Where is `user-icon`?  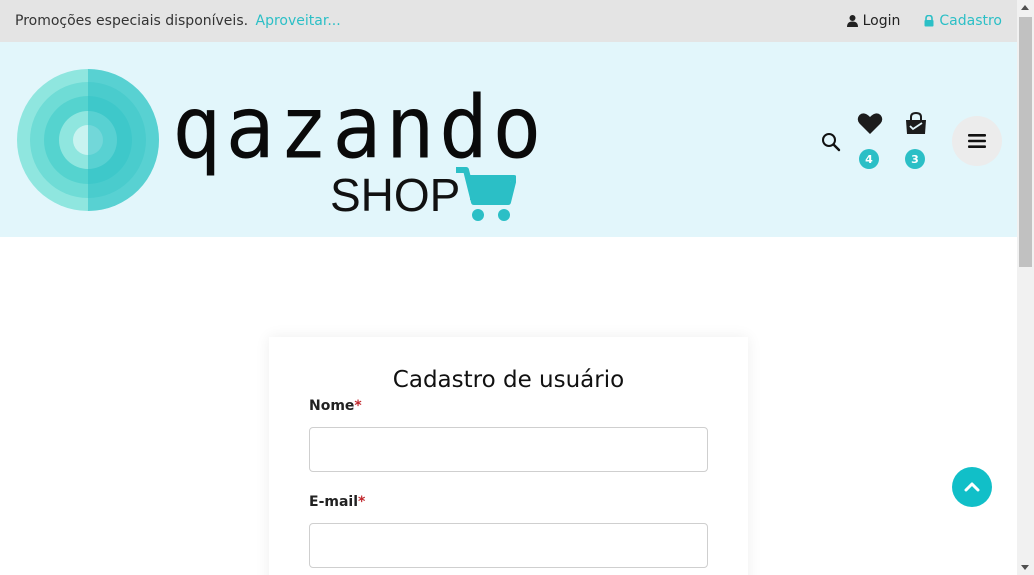 user-icon is located at coordinates (852, 21).